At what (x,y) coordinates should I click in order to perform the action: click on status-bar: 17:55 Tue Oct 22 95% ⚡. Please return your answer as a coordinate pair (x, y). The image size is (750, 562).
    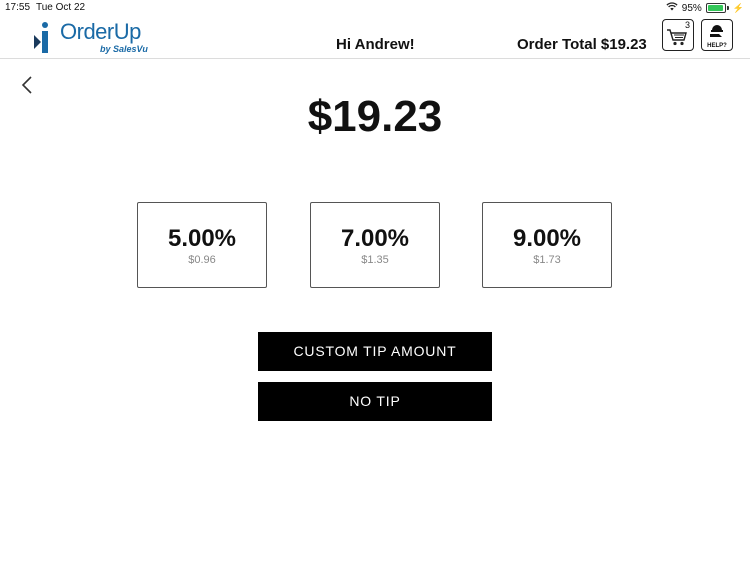
    Looking at the image, I should click on (375, 8).